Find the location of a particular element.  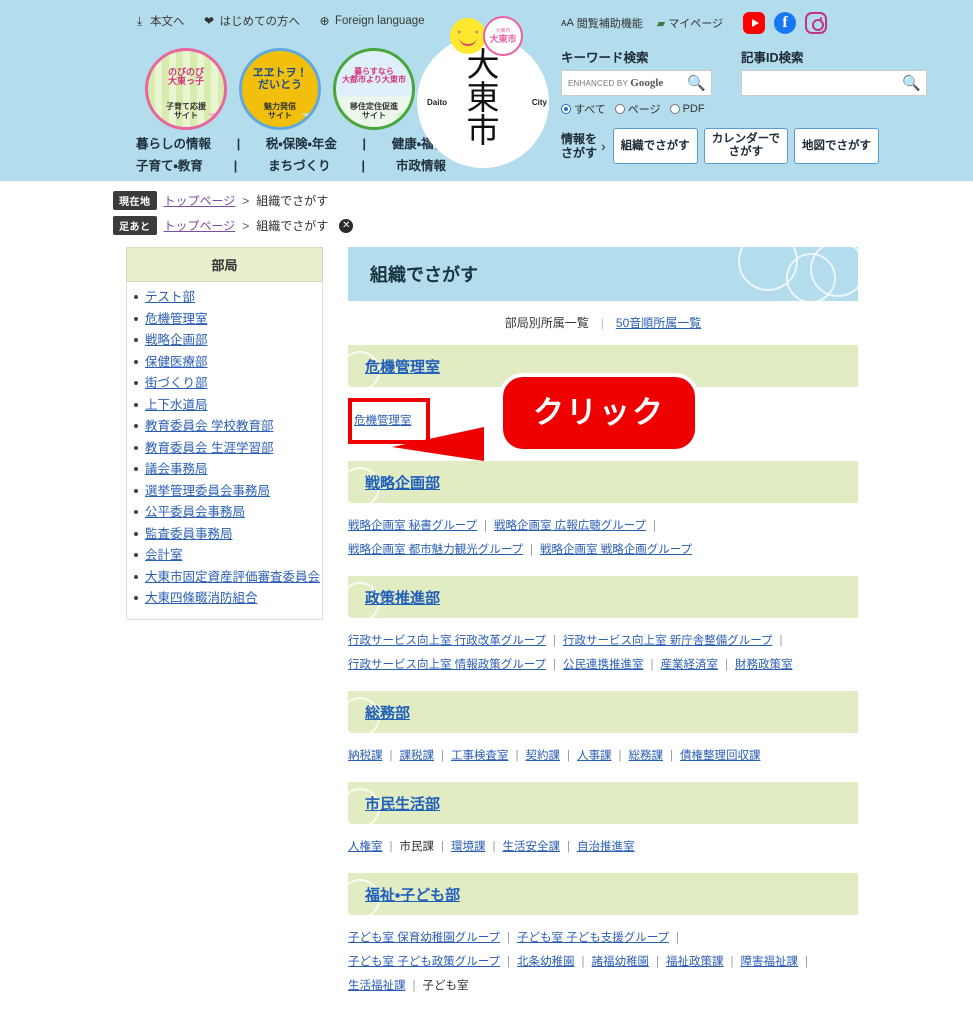

find-by-organization-button: 組織でさがす is located at coordinates (655, 146).